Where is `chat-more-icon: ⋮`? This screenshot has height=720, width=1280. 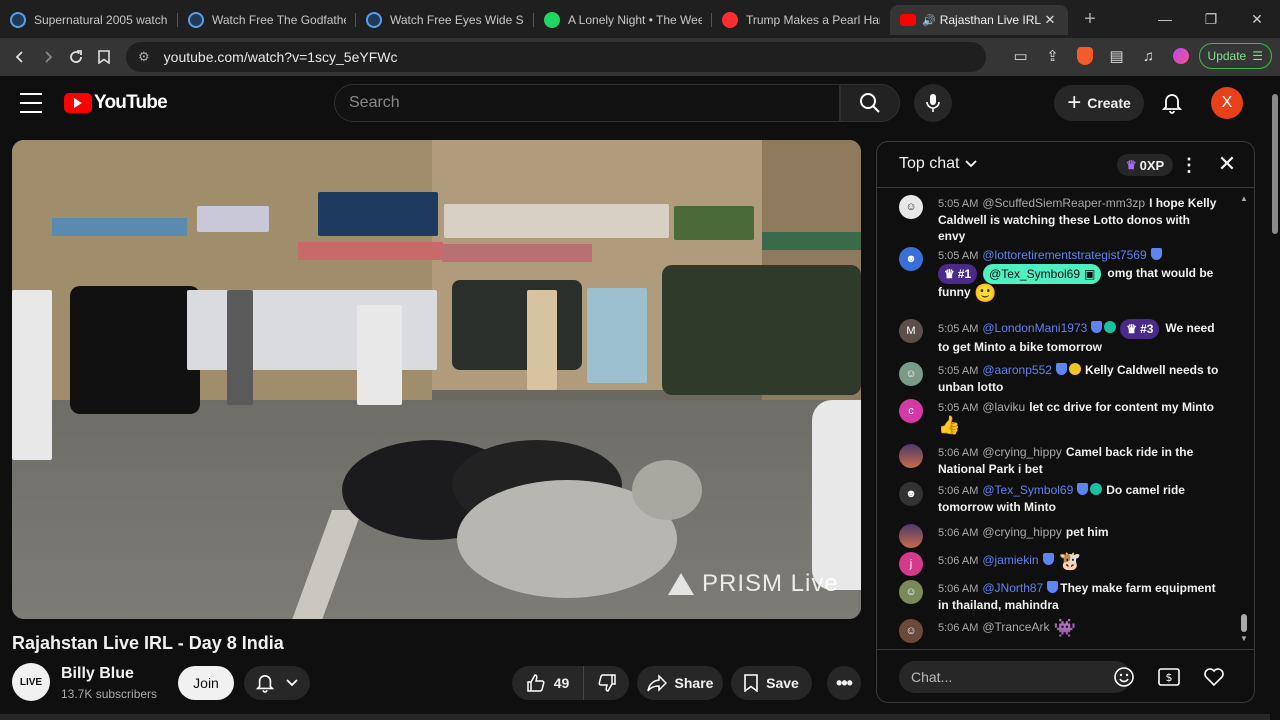 chat-more-icon: ⋮ is located at coordinates (1189, 165).